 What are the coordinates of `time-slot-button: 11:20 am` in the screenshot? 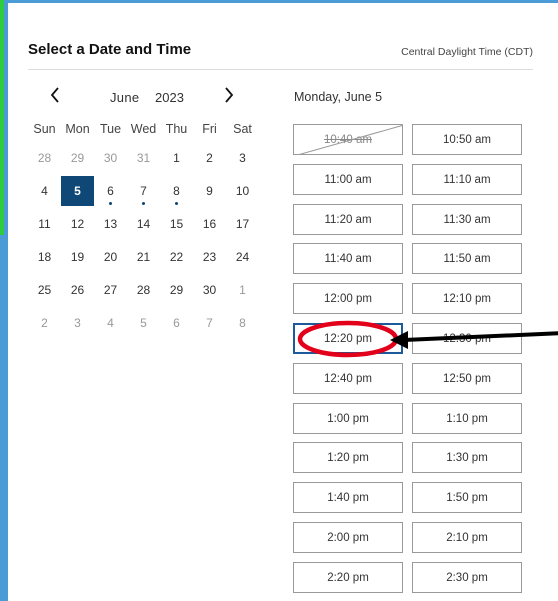 It's located at (348, 219).